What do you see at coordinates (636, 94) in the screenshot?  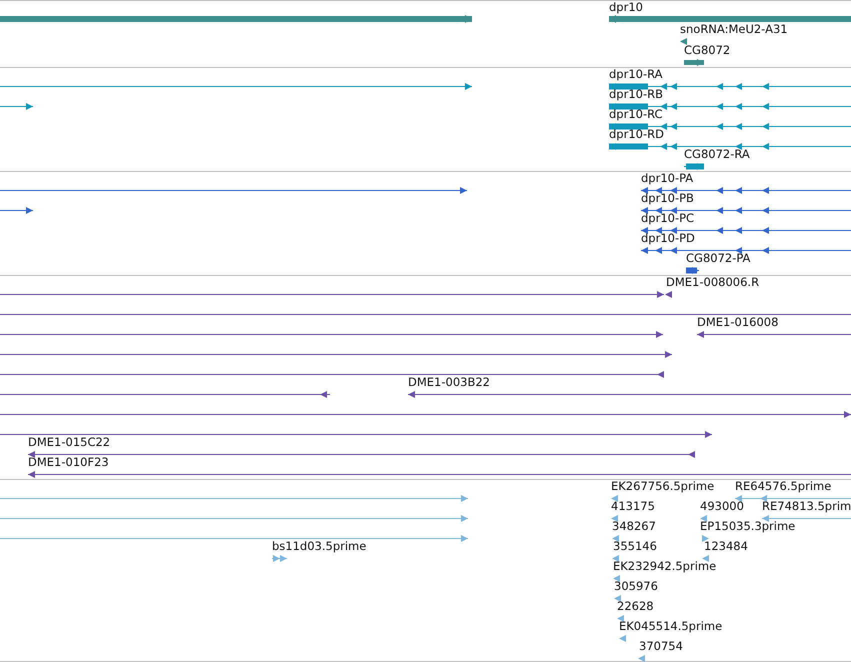 I see `feature-label: dpr10-RB` at bounding box center [636, 94].